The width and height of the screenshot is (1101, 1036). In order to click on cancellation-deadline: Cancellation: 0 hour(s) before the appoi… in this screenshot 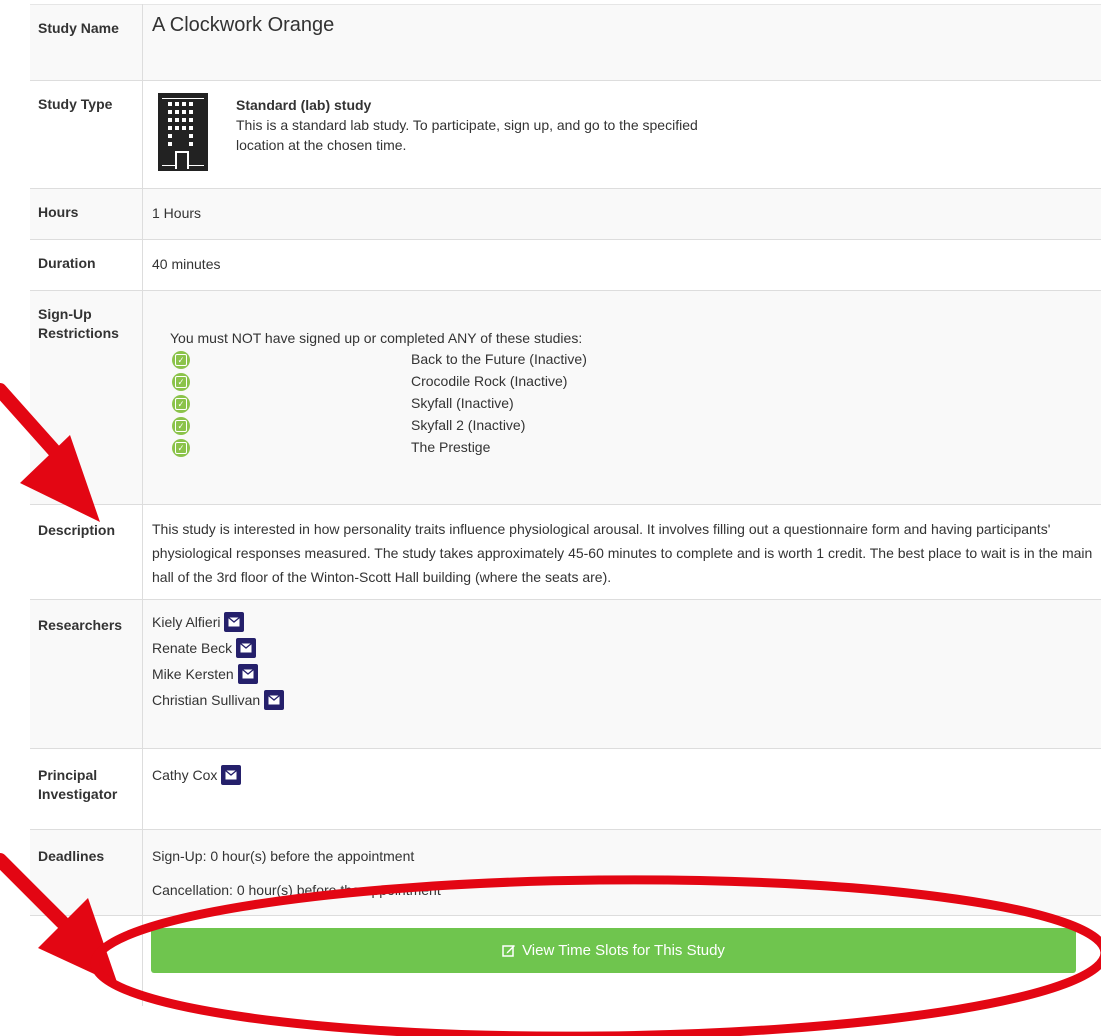, I will do `click(296, 890)`.